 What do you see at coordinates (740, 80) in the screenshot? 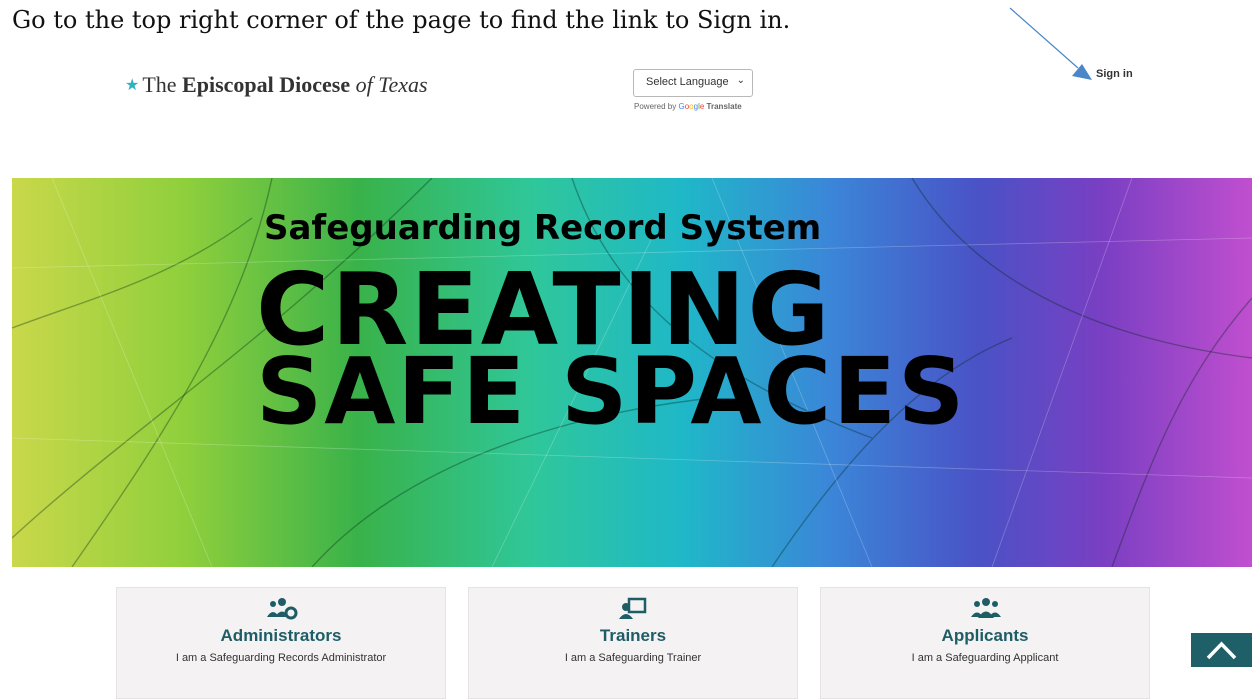
I see `chevron-down-icon: ⌄` at bounding box center [740, 80].